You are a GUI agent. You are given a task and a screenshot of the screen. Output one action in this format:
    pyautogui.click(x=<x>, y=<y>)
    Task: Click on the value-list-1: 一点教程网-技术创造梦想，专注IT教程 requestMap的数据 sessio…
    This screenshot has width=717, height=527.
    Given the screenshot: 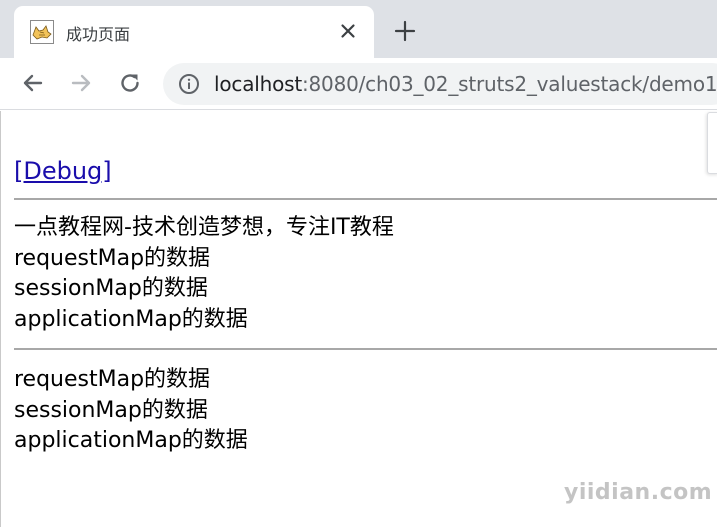 What is the action you would take?
    pyautogui.click(x=204, y=274)
    